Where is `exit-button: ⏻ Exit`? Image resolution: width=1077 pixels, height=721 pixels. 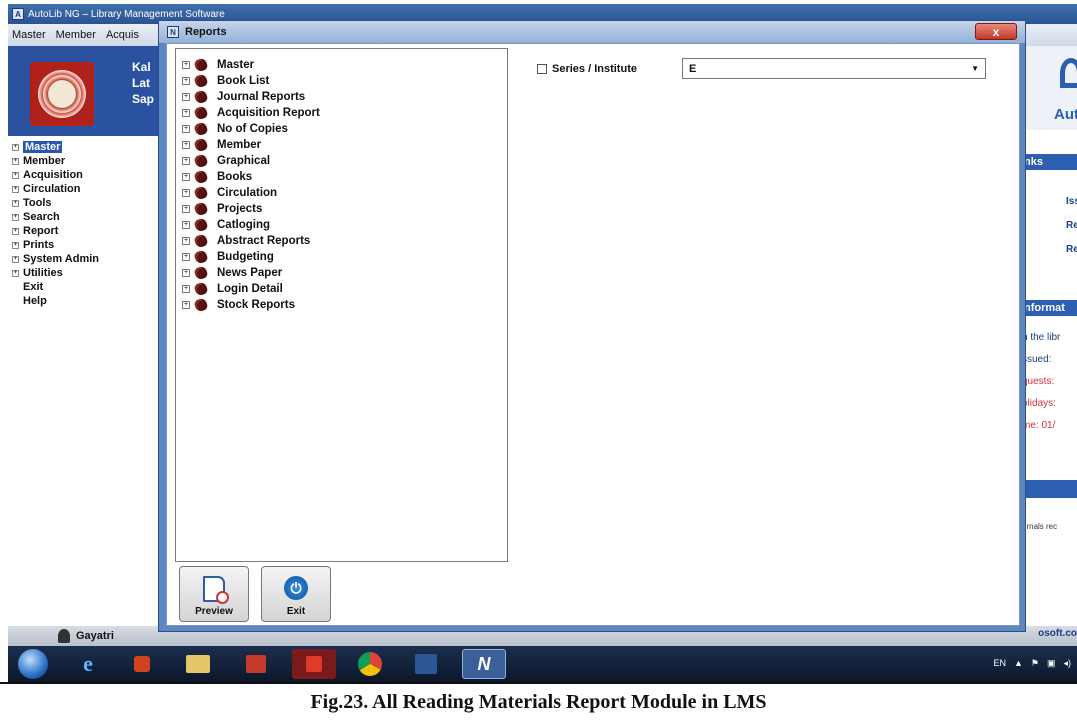 exit-button: ⏻ Exit is located at coordinates (296, 594).